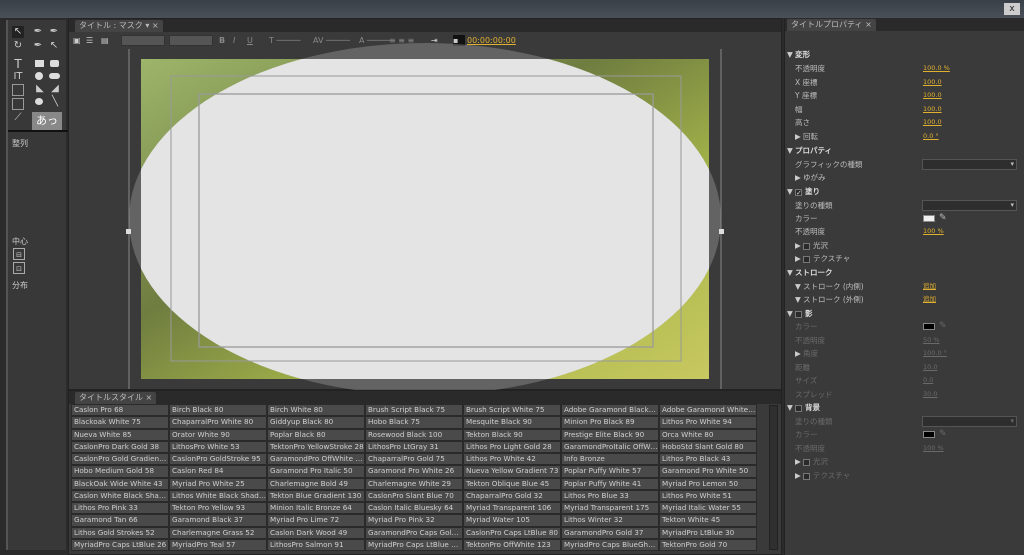 The image size is (1024, 555). I want to click on style-swatch: Lithos Pro White 51, so click(708, 495).